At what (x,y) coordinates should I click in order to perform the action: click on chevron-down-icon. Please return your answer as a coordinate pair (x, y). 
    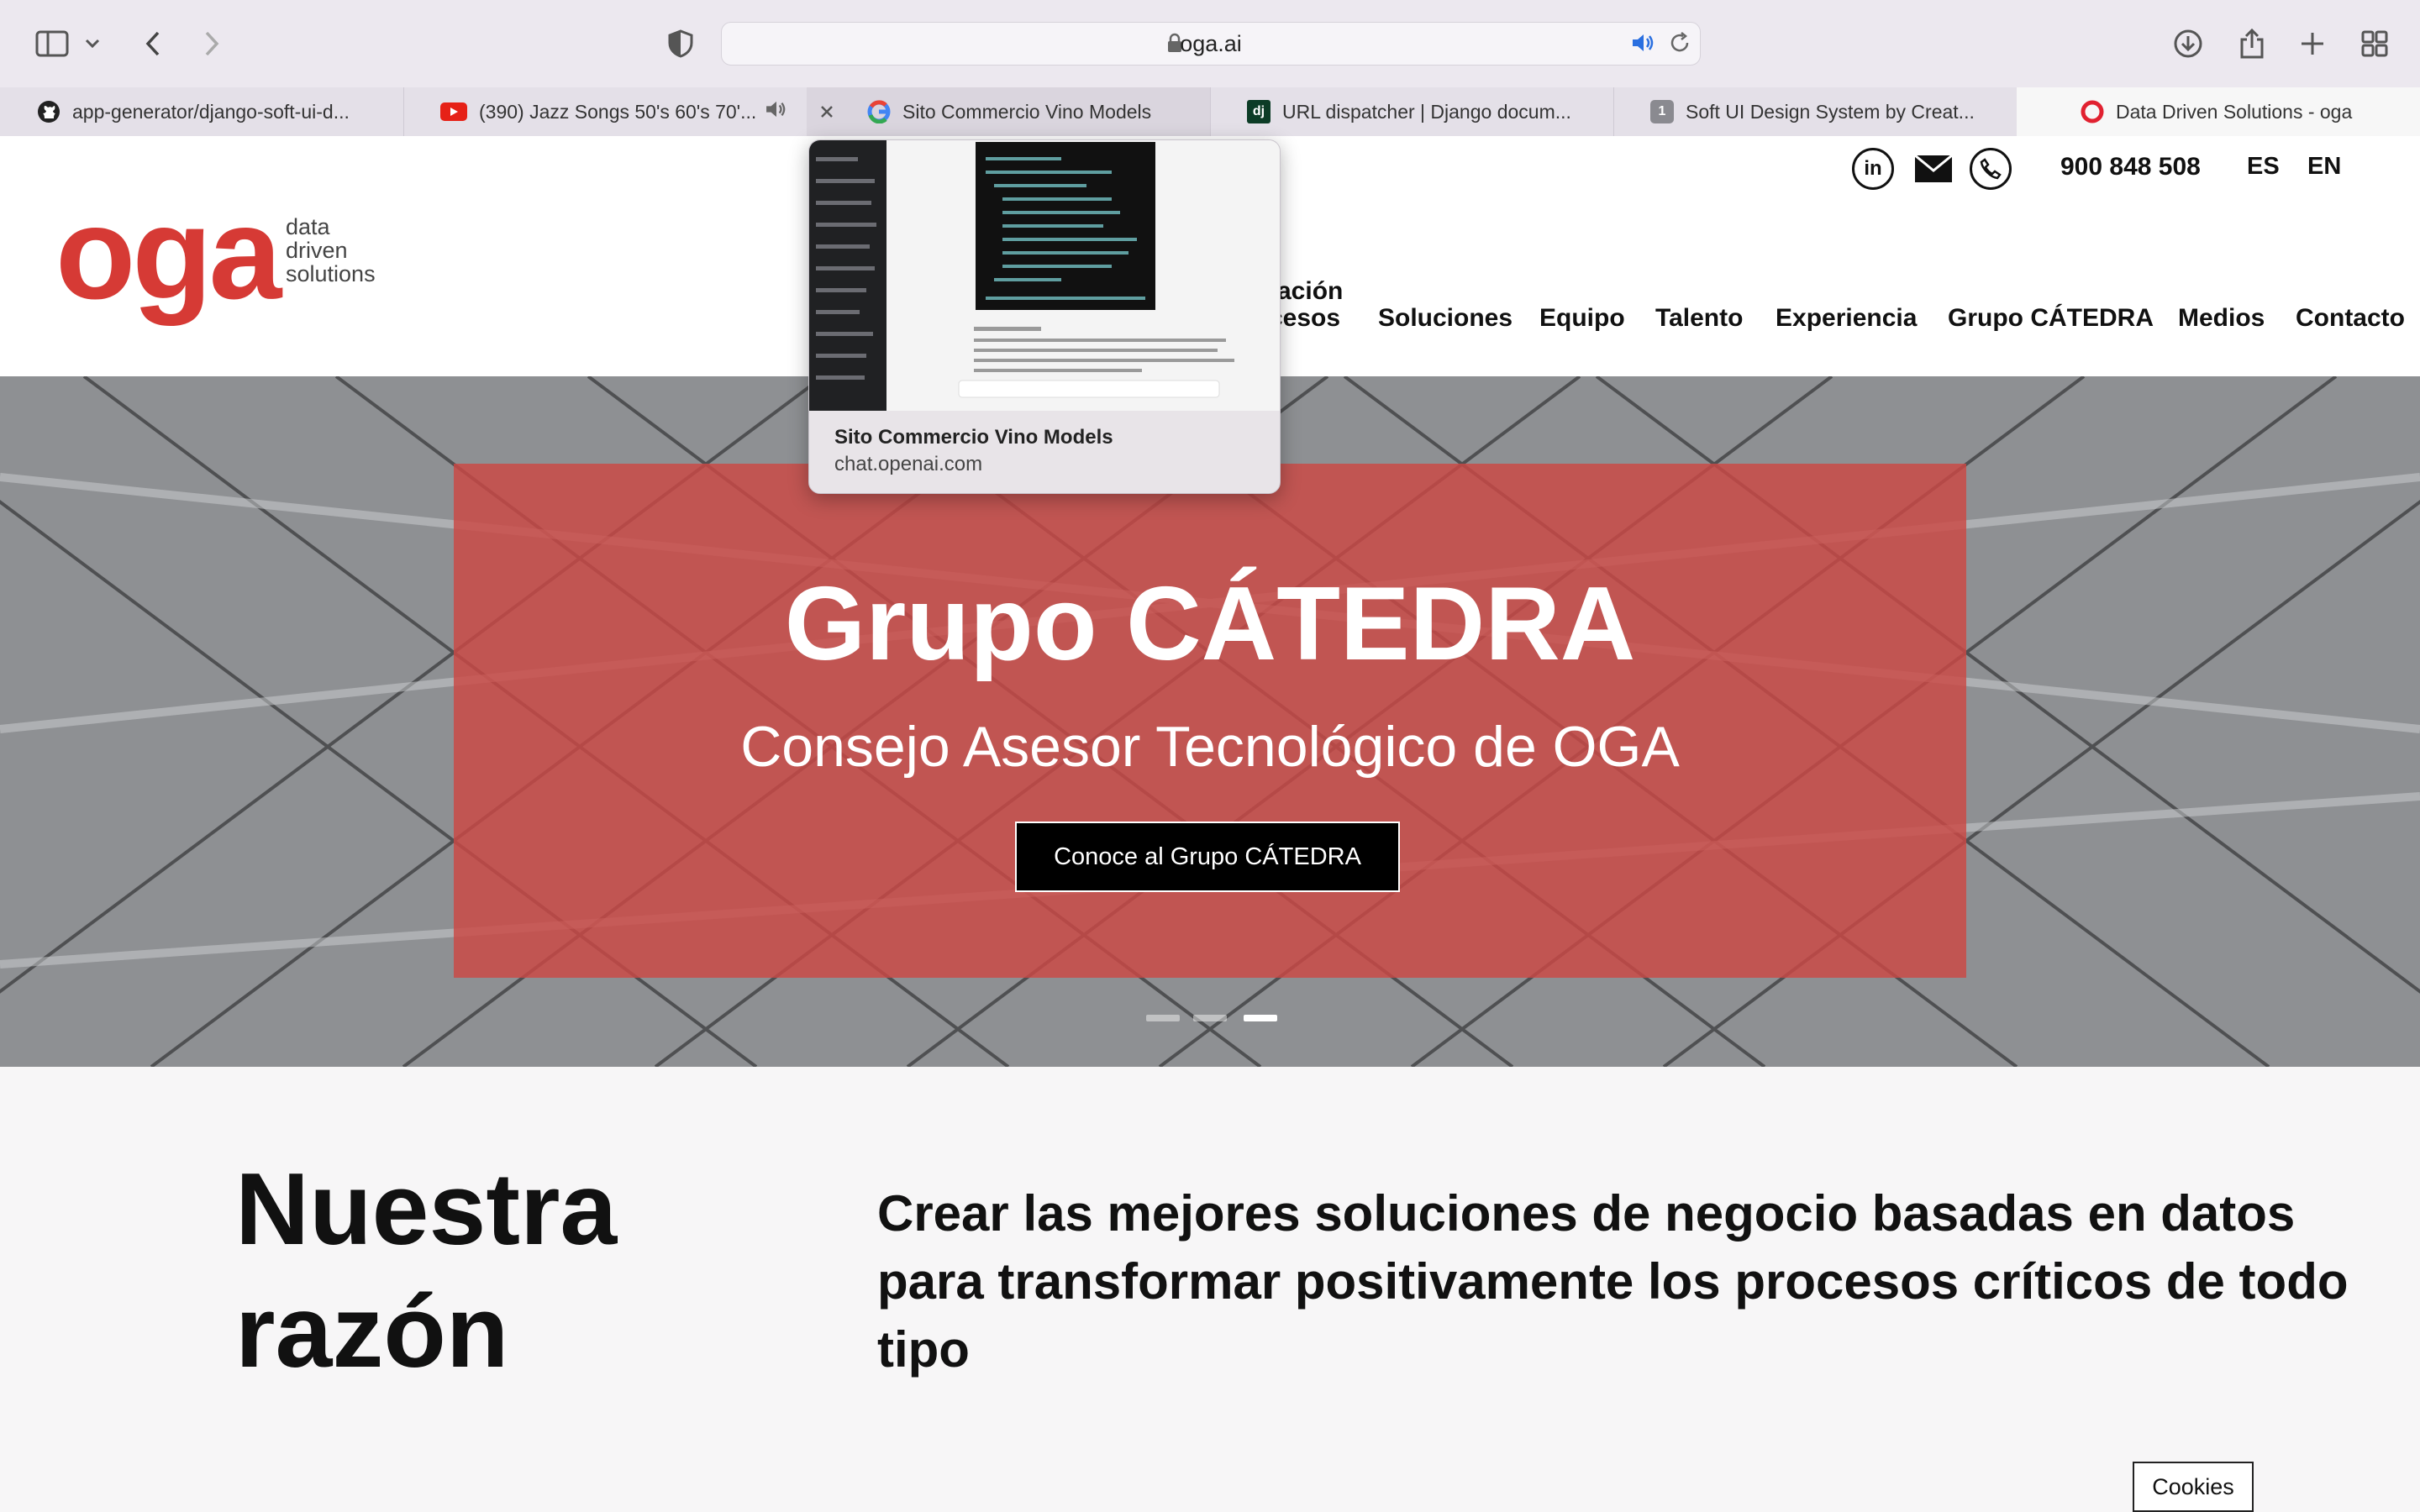
    Looking at the image, I should click on (92, 44).